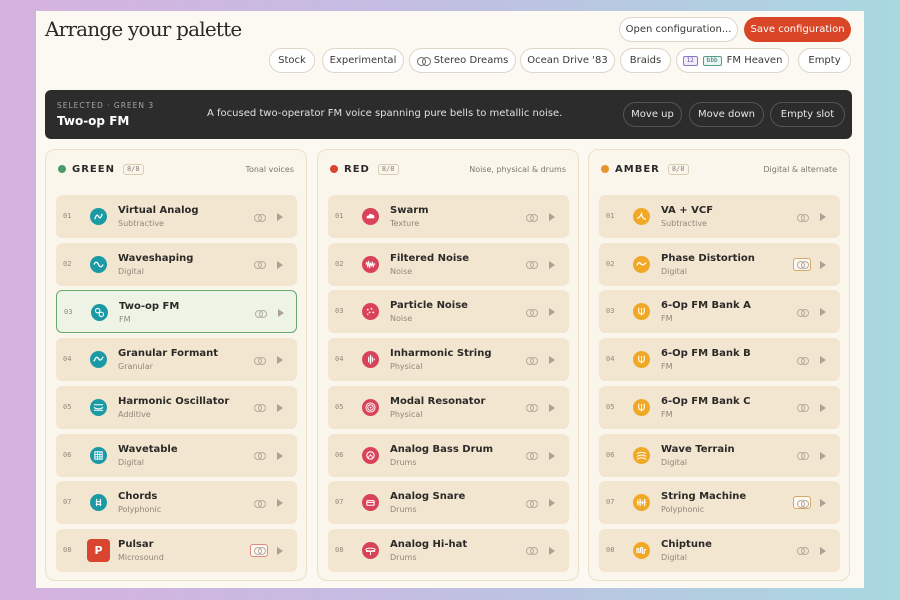  I want to click on preset-chip: Experimental, so click(363, 60).